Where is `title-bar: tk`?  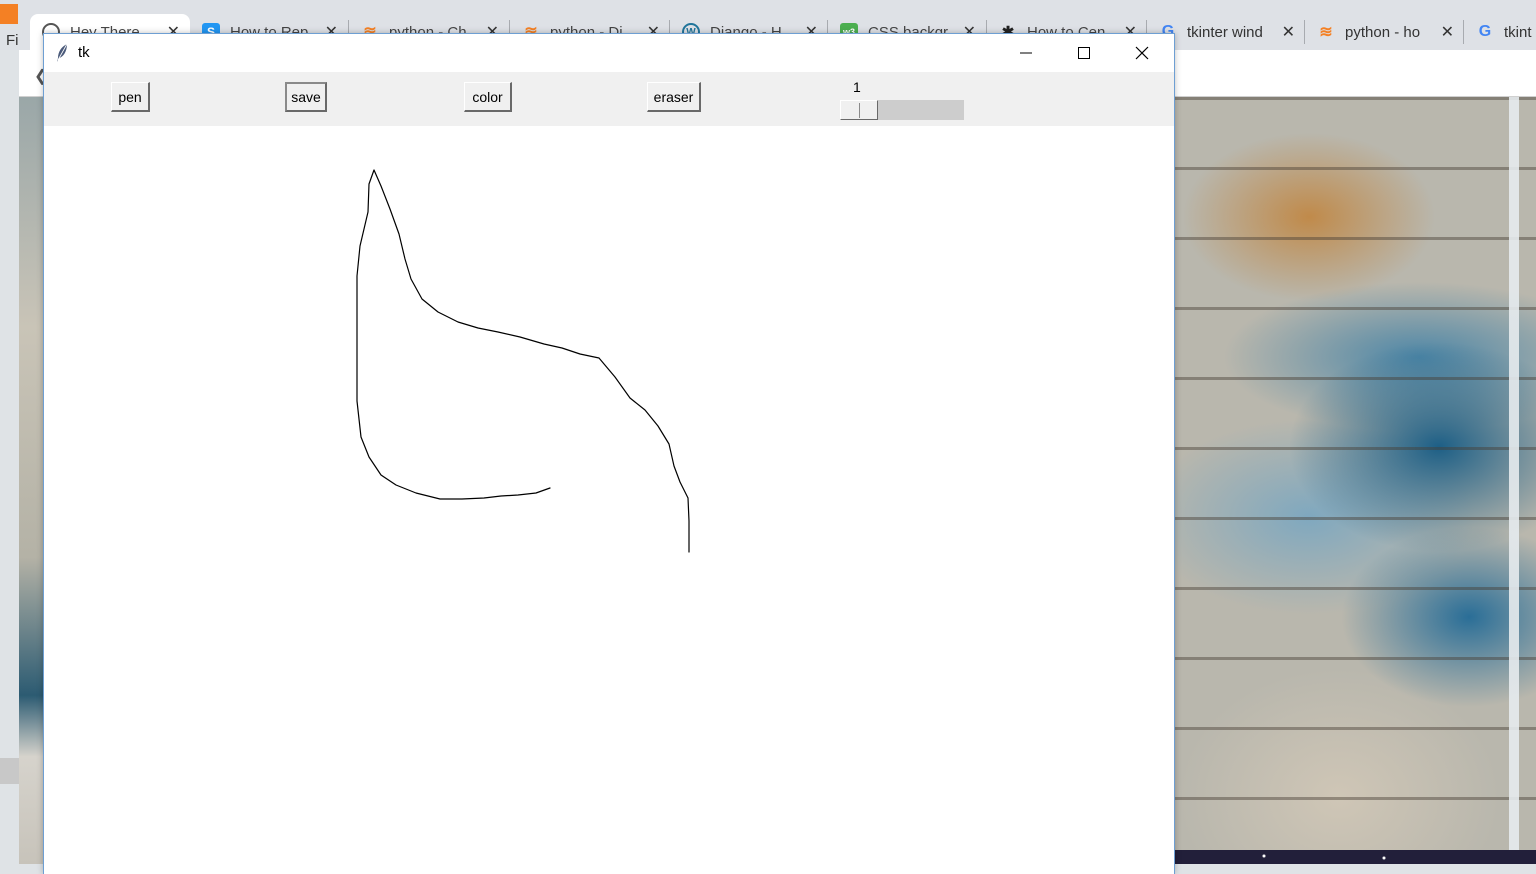 title-bar: tk is located at coordinates (609, 53).